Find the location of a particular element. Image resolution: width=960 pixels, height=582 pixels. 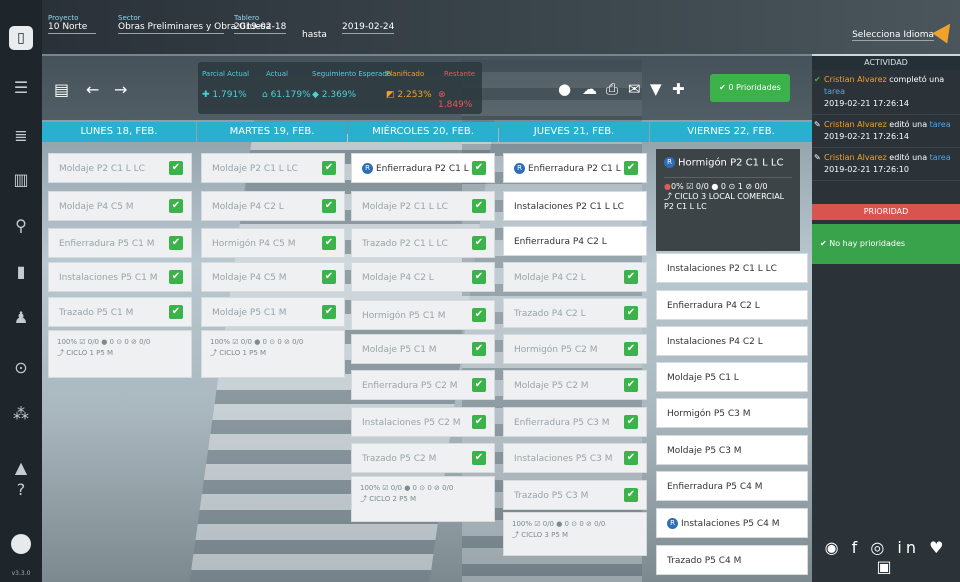

activity-title: ACTIVIDAD is located at coordinates (886, 63).